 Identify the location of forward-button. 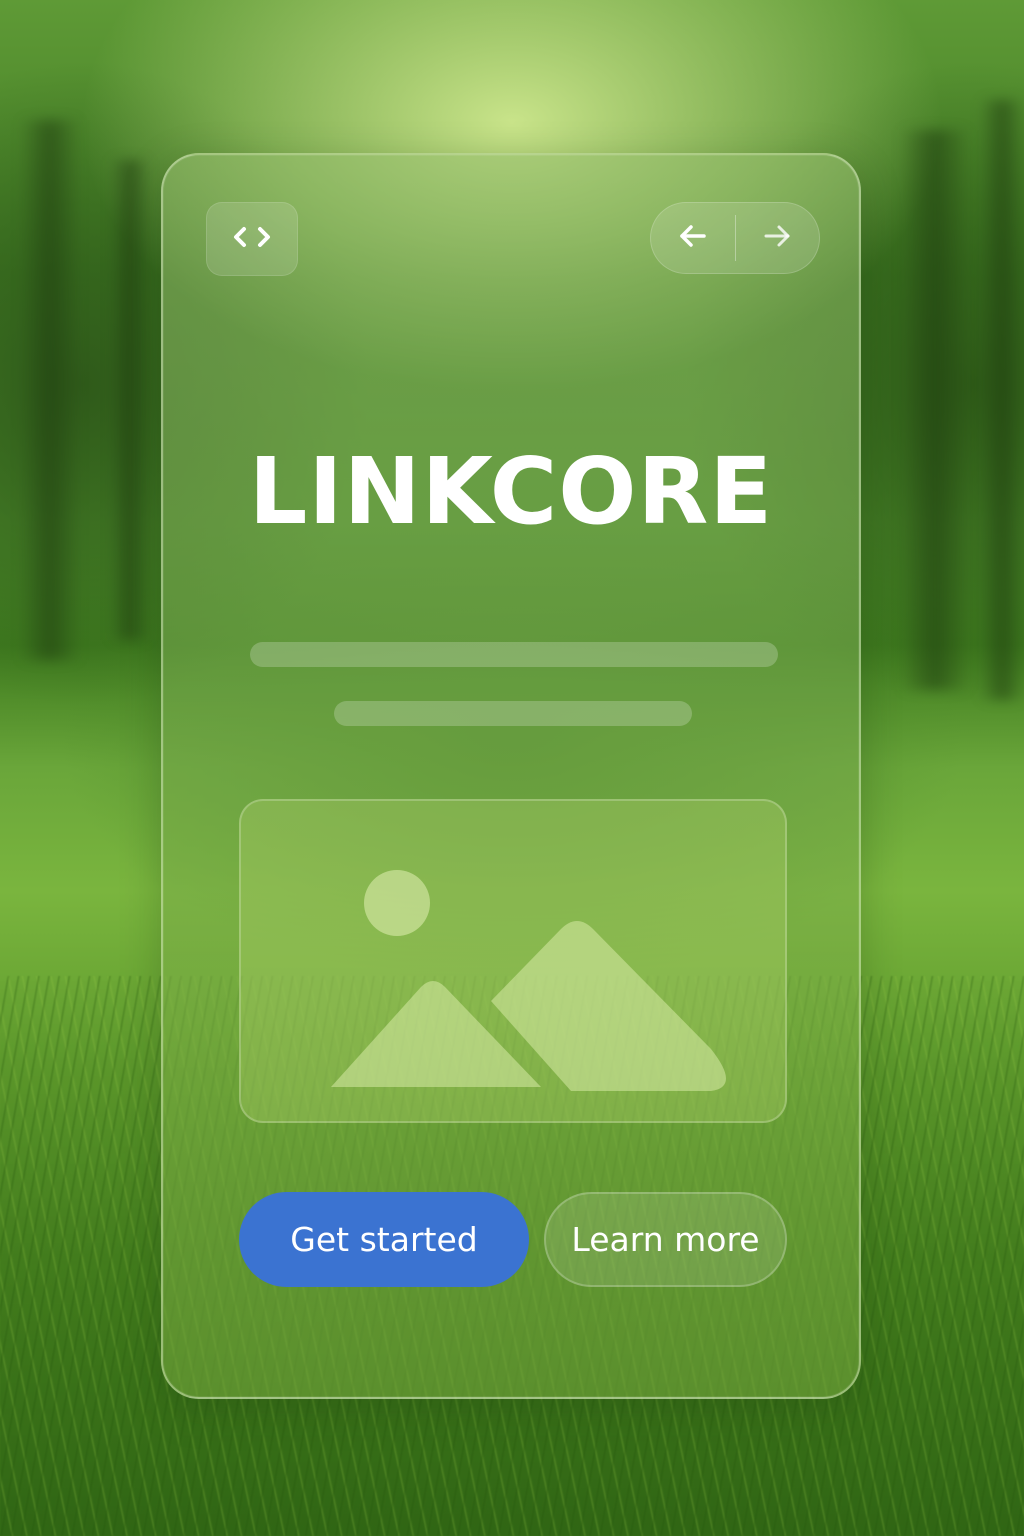
(778, 238).